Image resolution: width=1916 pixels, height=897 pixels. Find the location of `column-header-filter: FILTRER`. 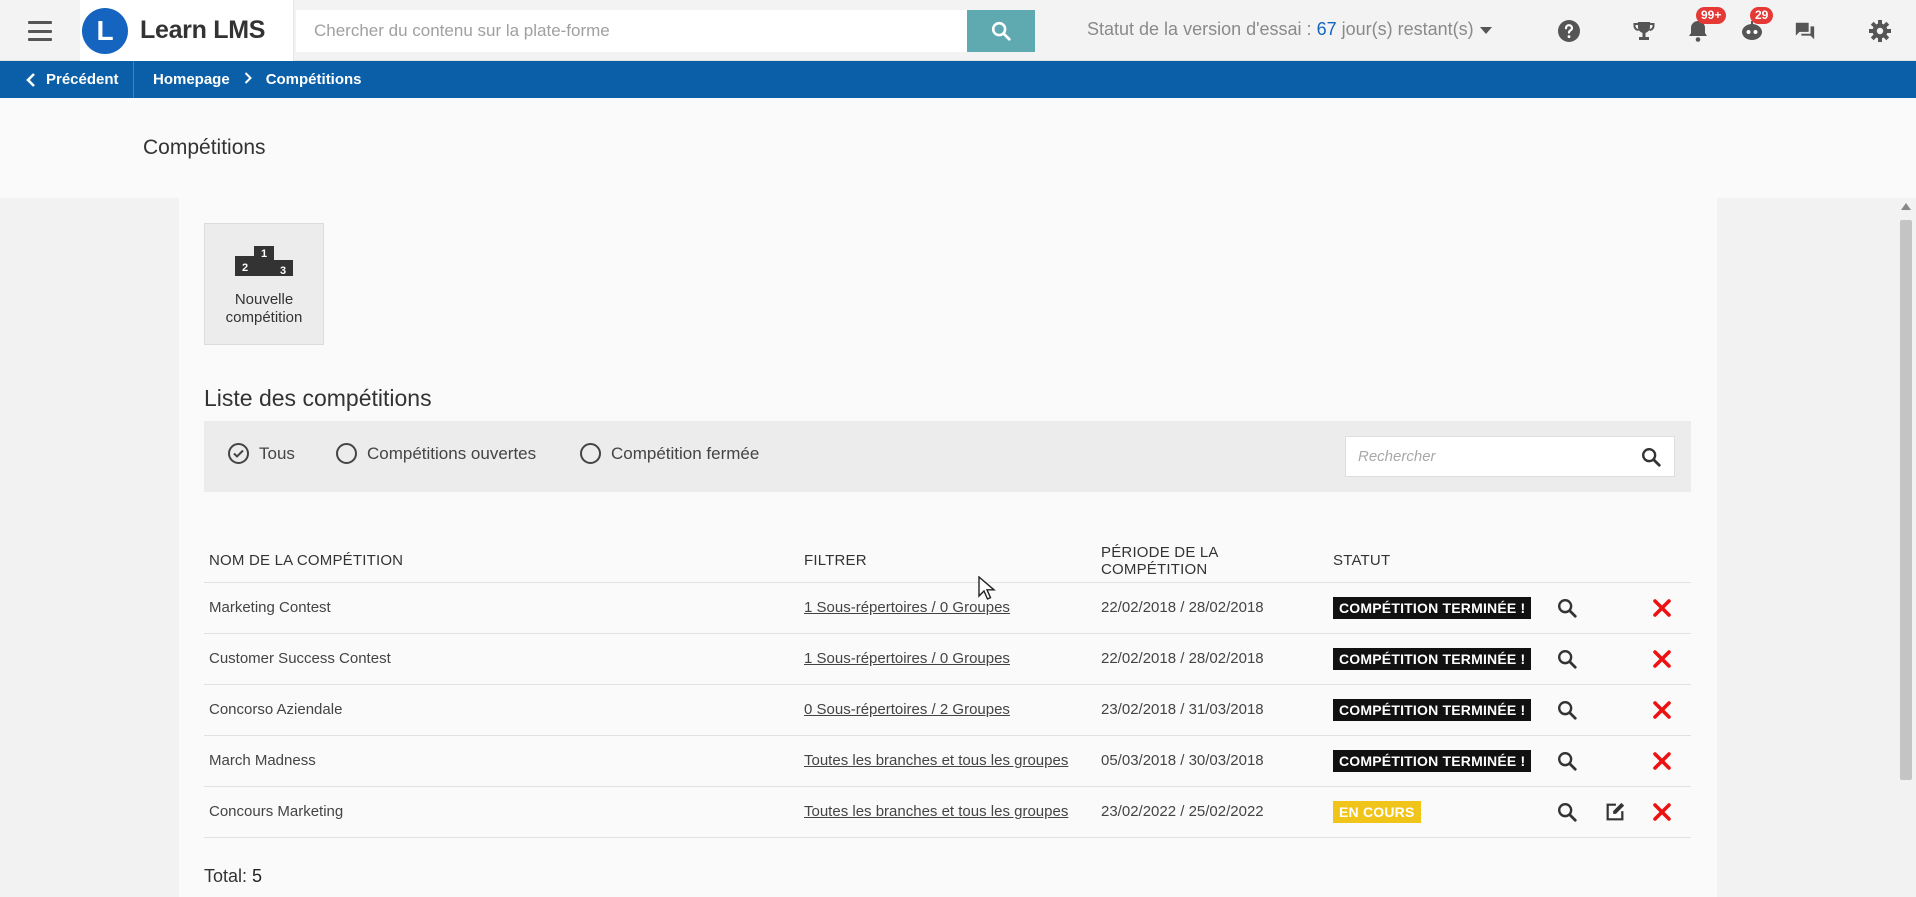

column-header-filter: FILTRER is located at coordinates (947, 561).